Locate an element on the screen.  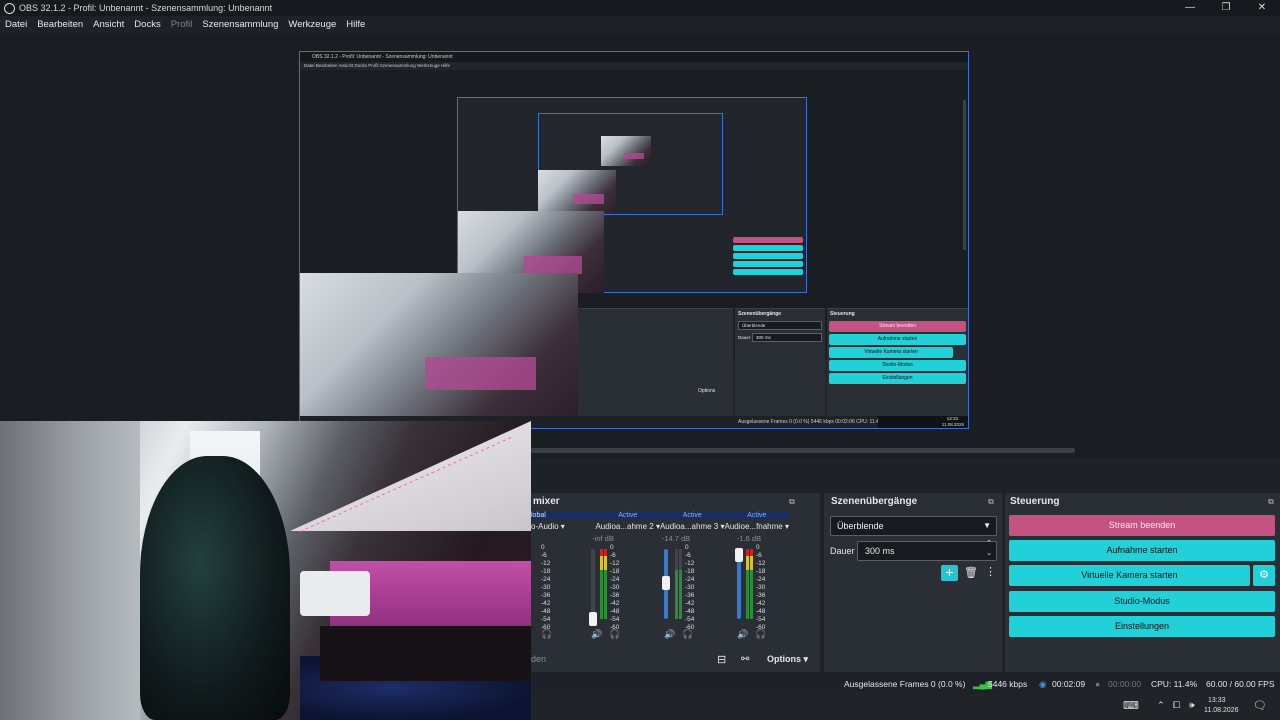
maximize-button: ❐ is located at coordinates (1226, 8).